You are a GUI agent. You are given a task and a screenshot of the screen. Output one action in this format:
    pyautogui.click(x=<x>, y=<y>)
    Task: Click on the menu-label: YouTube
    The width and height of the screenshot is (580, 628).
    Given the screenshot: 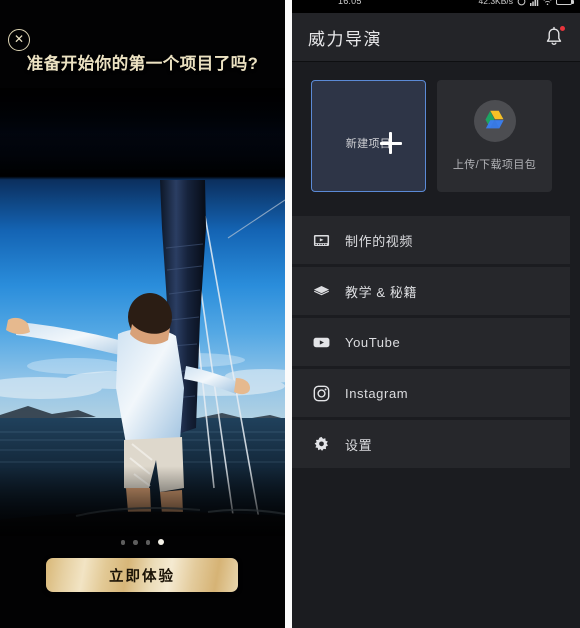 What is the action you would take?
    pyautogui.click(x=373, y=342)
    